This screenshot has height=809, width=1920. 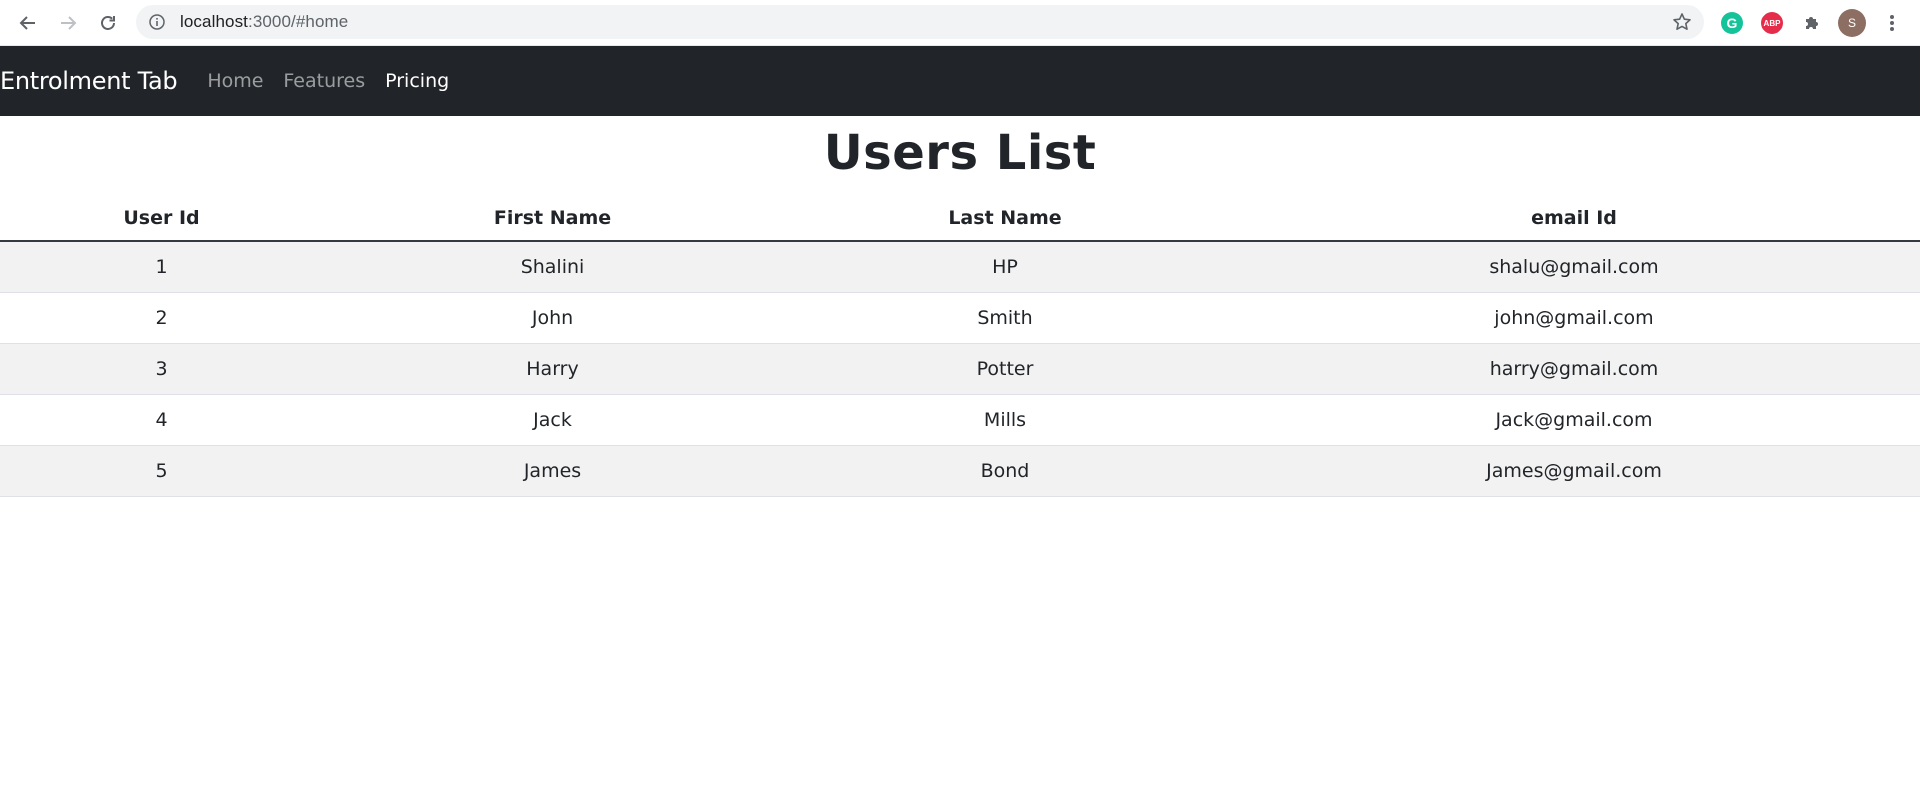 What do you see at coordinates (1574, 420) in the screenshot?
I see `cell-email: Jack@gmail.com` at bounding box center [1574, 420].